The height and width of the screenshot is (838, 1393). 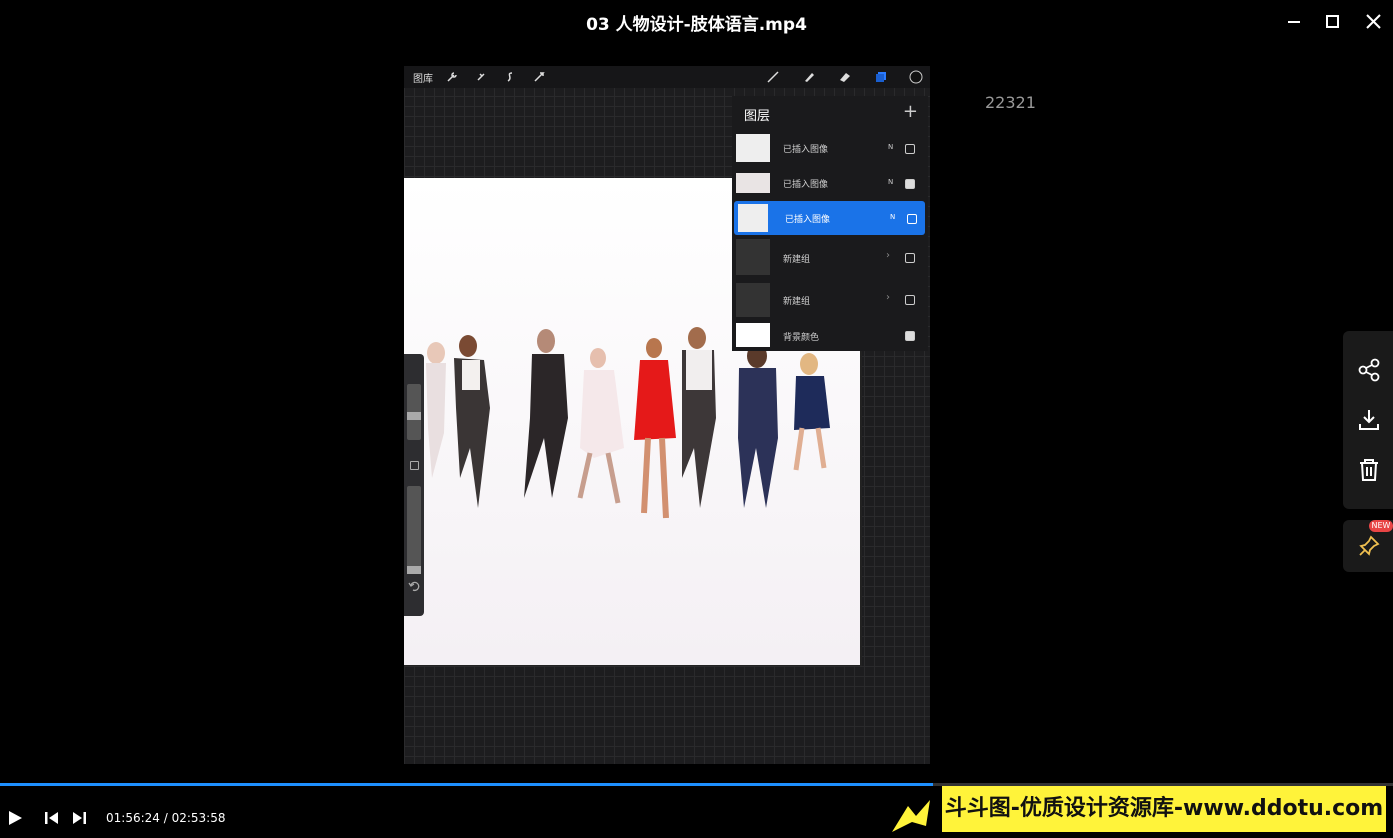 I want to click on add-layer-icon: +, so click(x=910, y=111).